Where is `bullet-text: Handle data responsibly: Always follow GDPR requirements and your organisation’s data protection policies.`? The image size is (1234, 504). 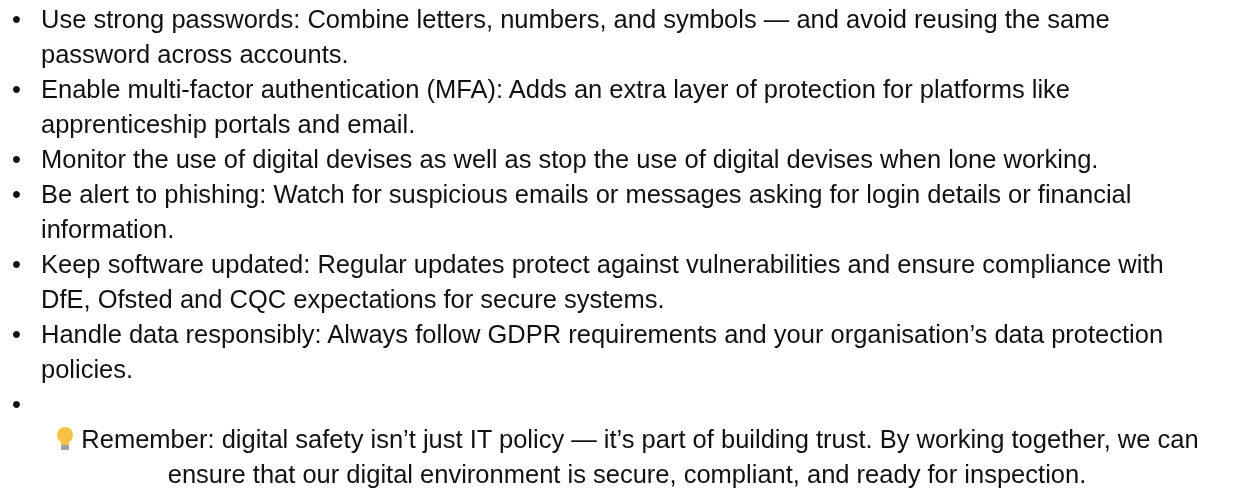 bullet-text: Handle data responsibly: Always follow GDPR requirements and your organisation’s data protection policies. is located at coordinates (603, 352).